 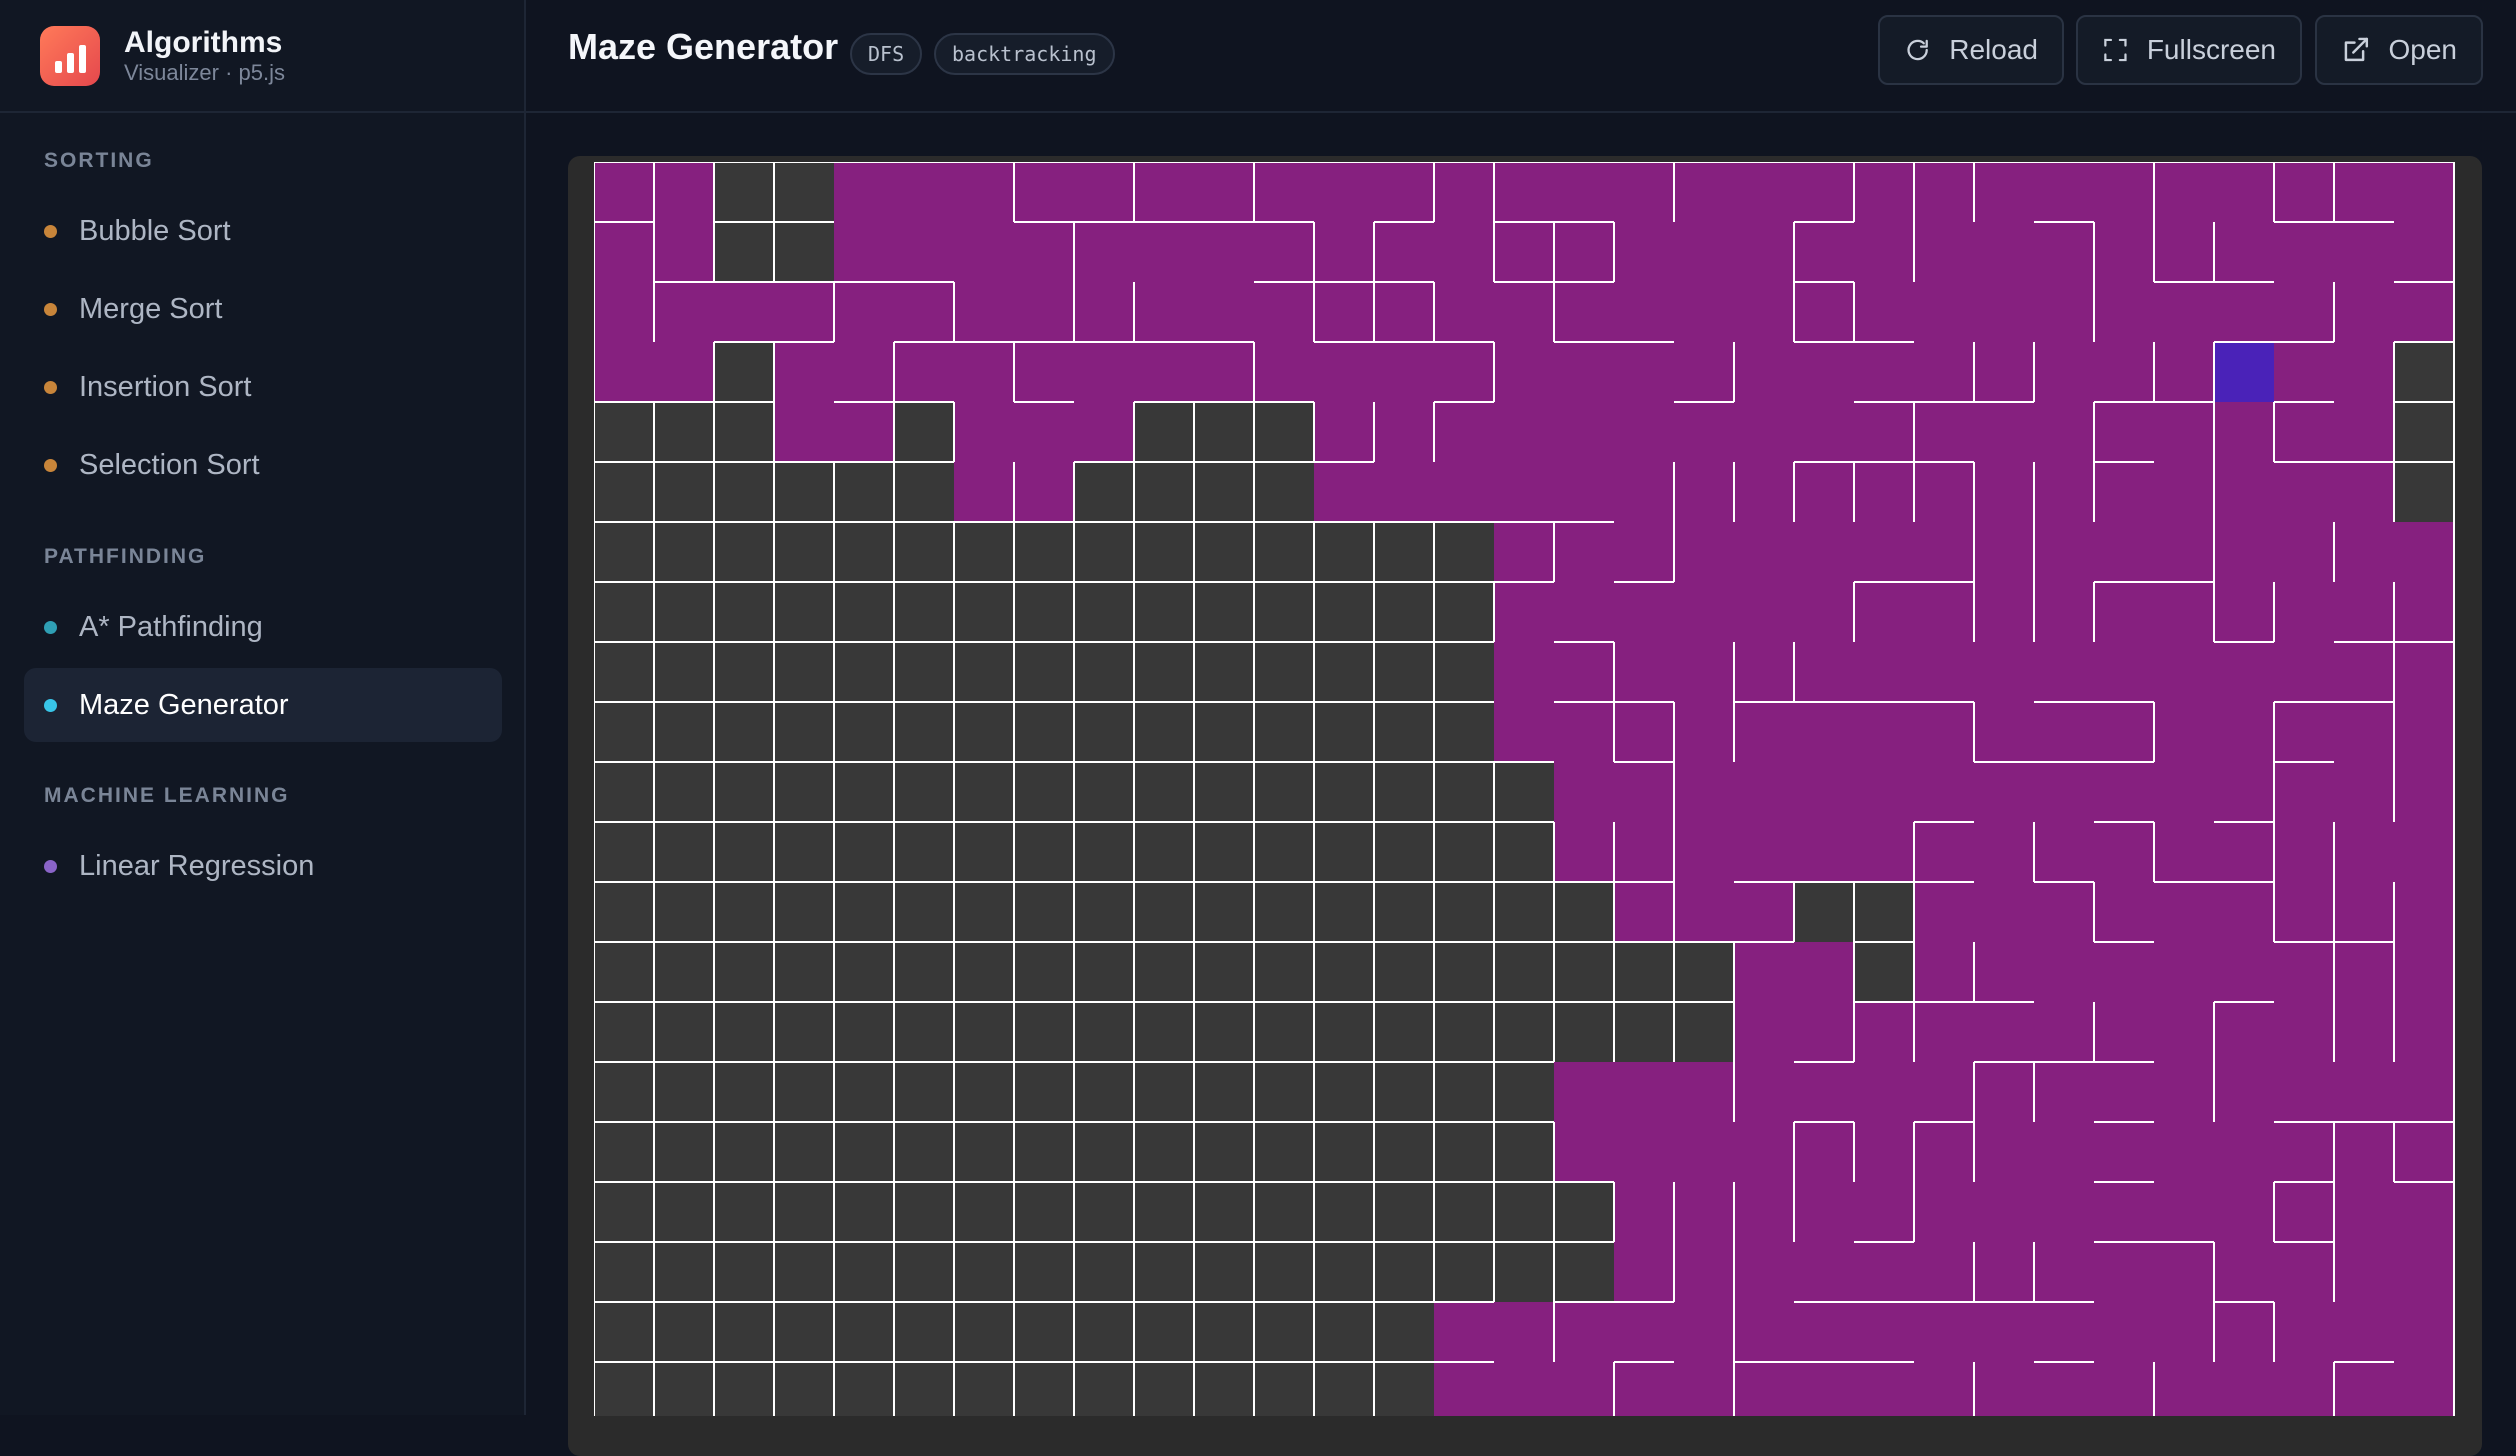 What do you see at coordinates (2399, 50) in the screenshot?
I see `open-button: Open` at bounding box center [2399, 50].